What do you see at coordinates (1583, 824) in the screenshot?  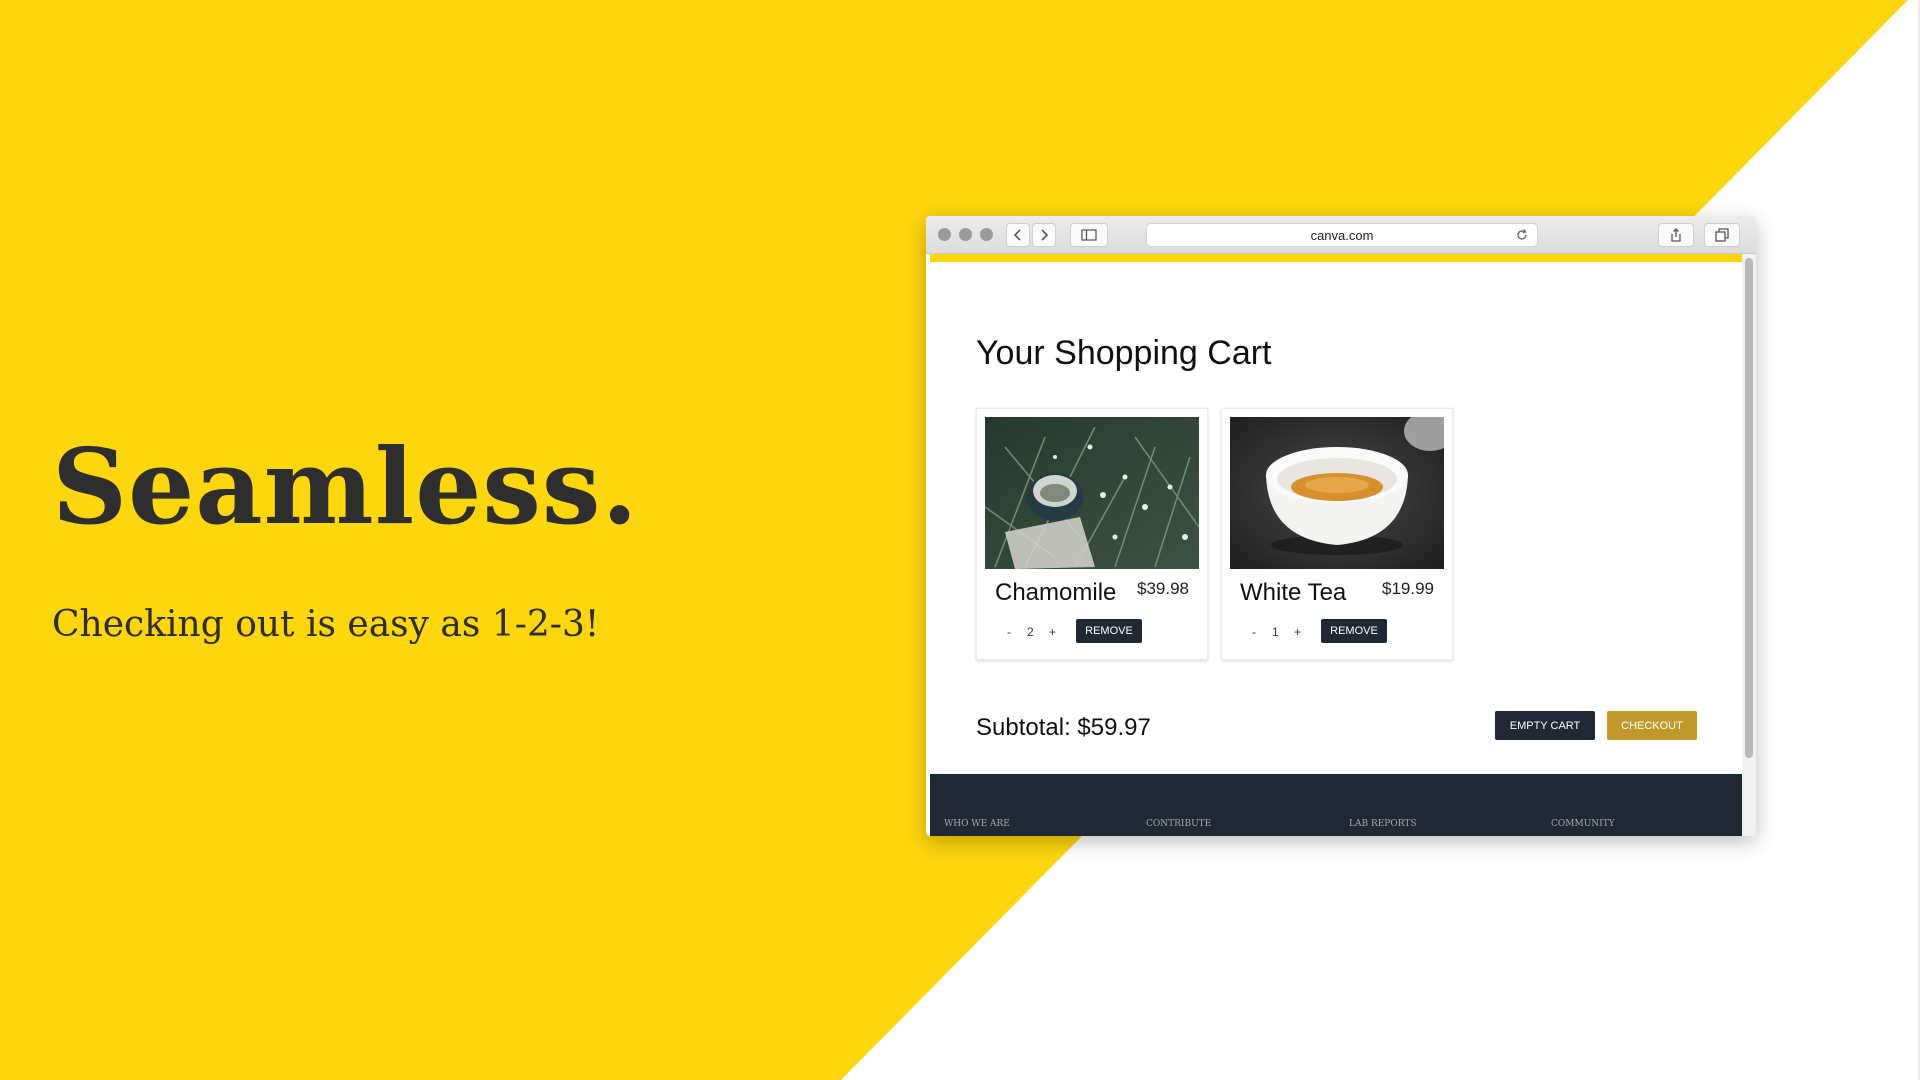 I see `footer-link-community: COMMUNITY` at bounding box center [1583, 824].